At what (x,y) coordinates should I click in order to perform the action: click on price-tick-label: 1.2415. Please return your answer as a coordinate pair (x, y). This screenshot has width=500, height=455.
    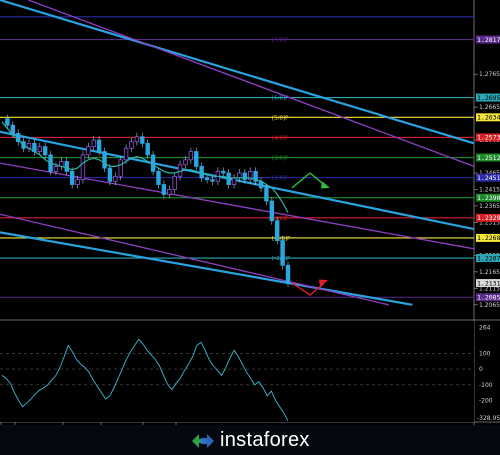
    Looking at the image, I should click on (489, 189).